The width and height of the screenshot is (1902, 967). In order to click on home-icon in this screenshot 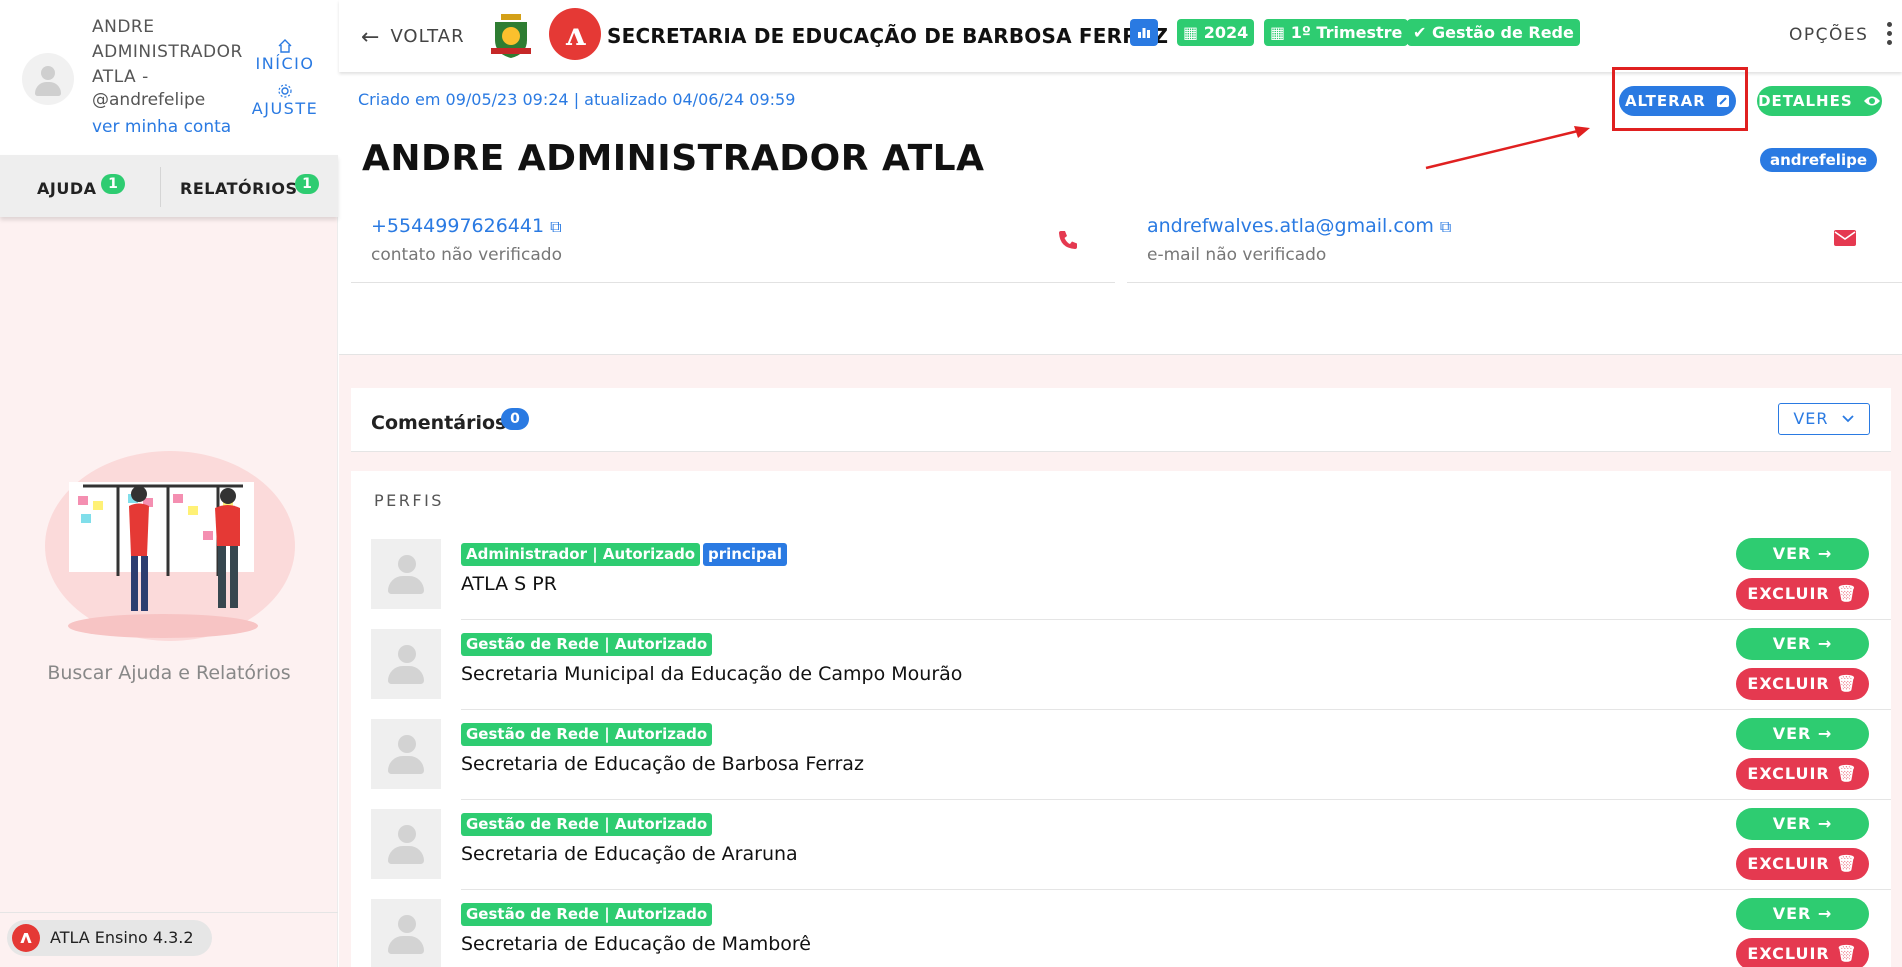, I will do `click(285, 46)`.